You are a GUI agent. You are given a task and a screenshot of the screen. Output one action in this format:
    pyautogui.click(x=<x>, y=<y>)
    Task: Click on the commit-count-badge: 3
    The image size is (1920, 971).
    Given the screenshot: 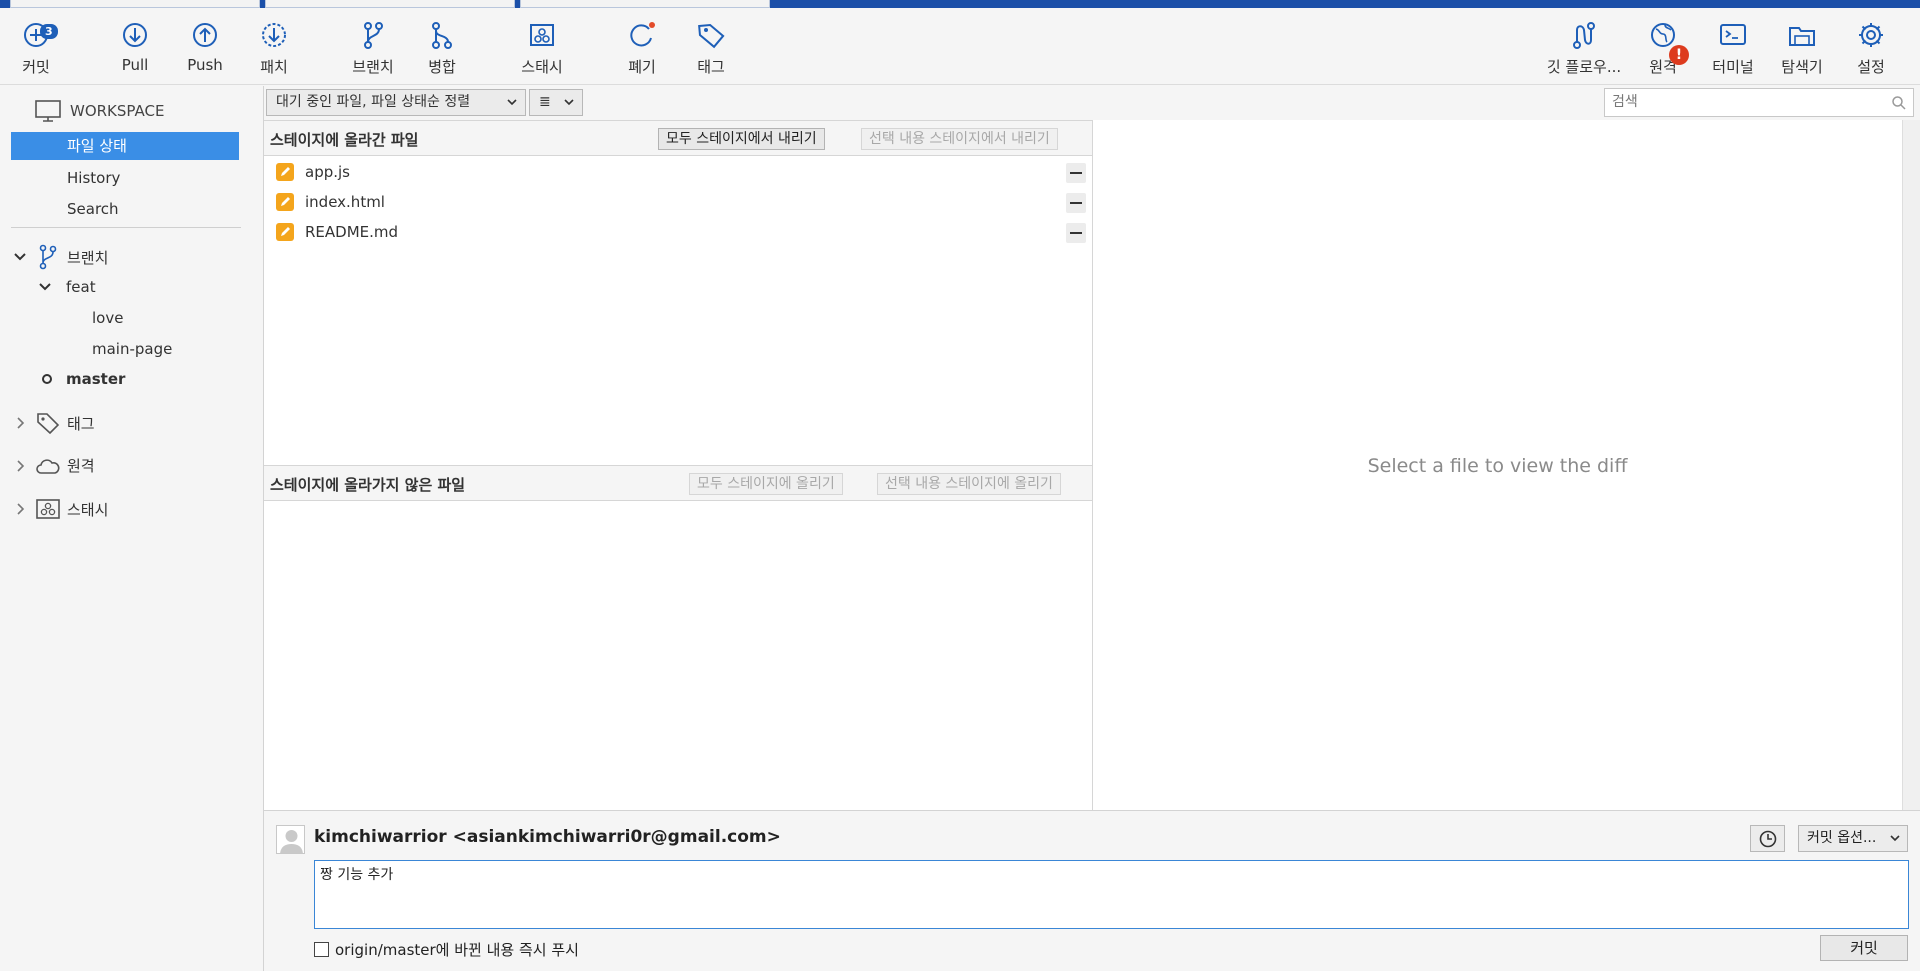 What is the action you would take?
    pyautogui.click(x=49, y=31)
    